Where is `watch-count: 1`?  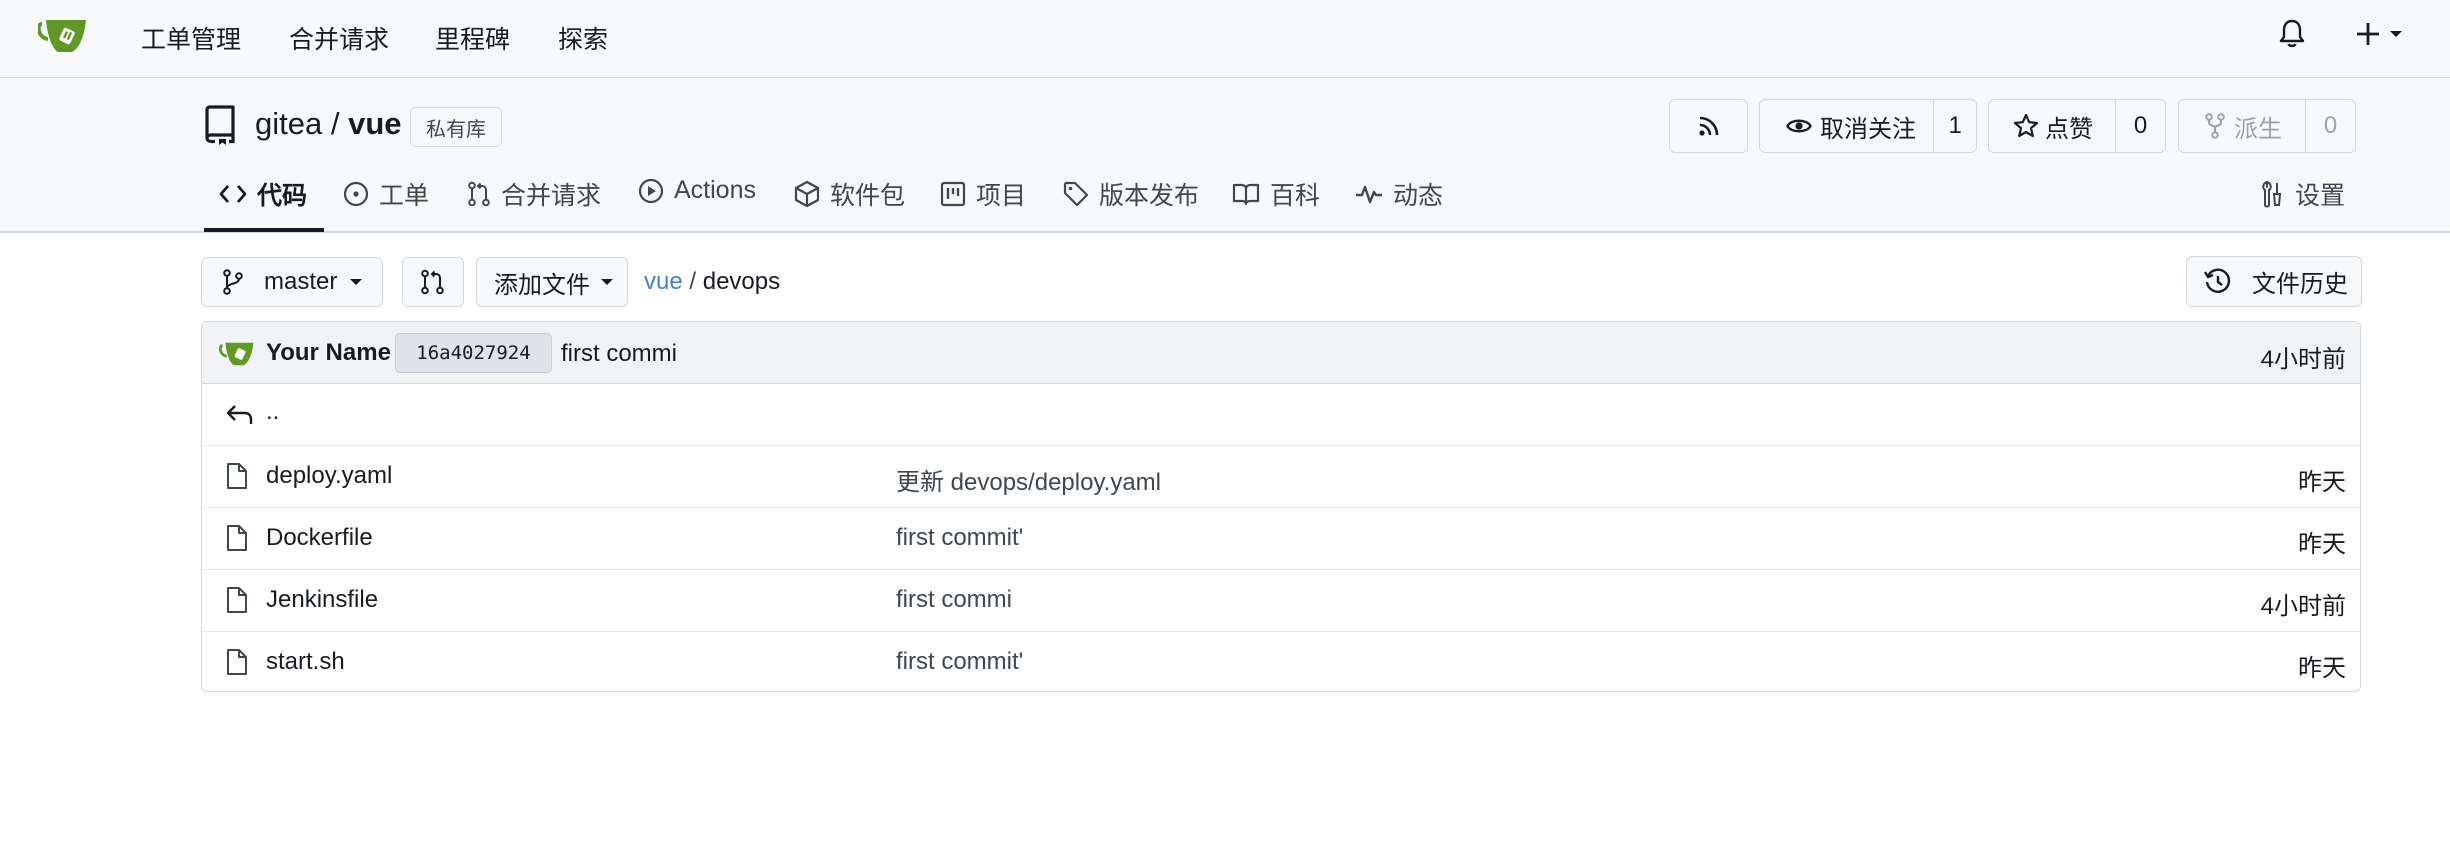 watch-count: 1 is located at coordinates (1954, 126).